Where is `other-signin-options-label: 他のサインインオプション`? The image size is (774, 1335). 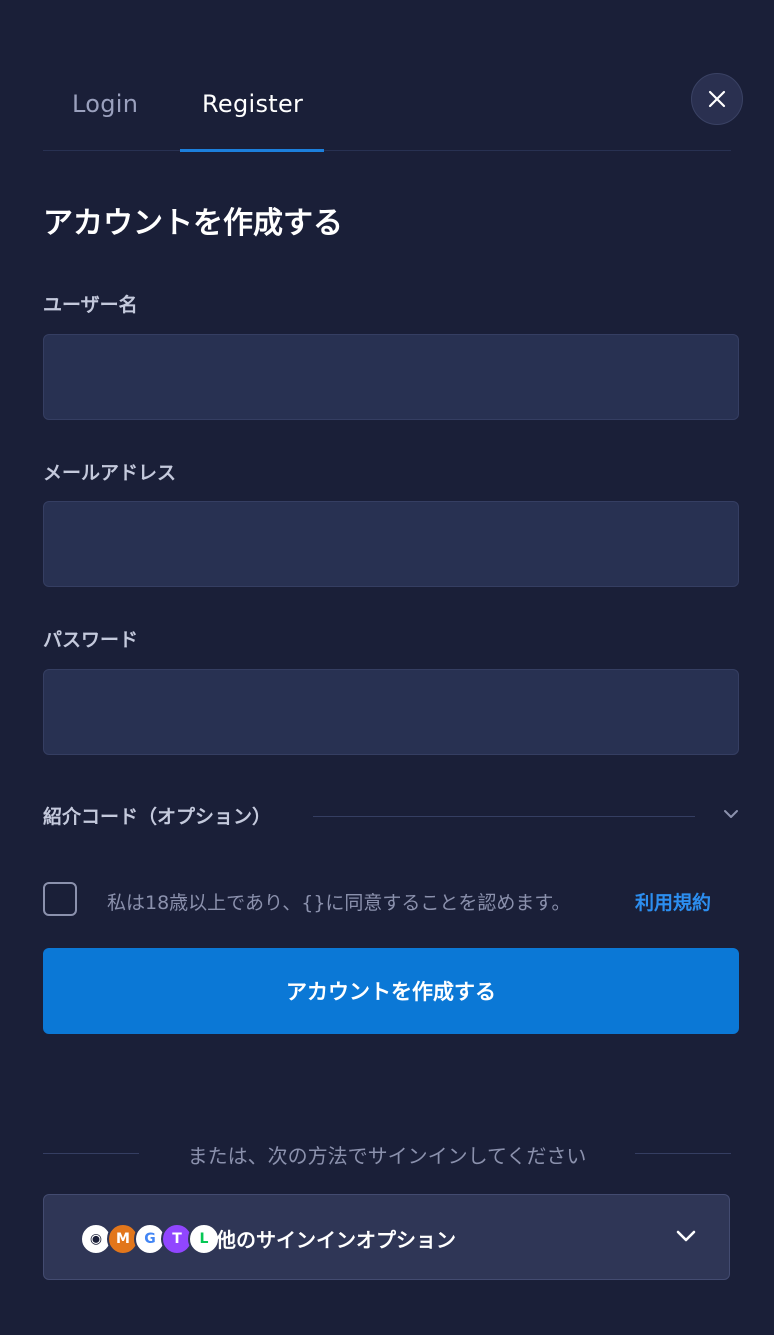
other-signin-options-label: 他のサインインオプション is located at coordinates (336, 1240).